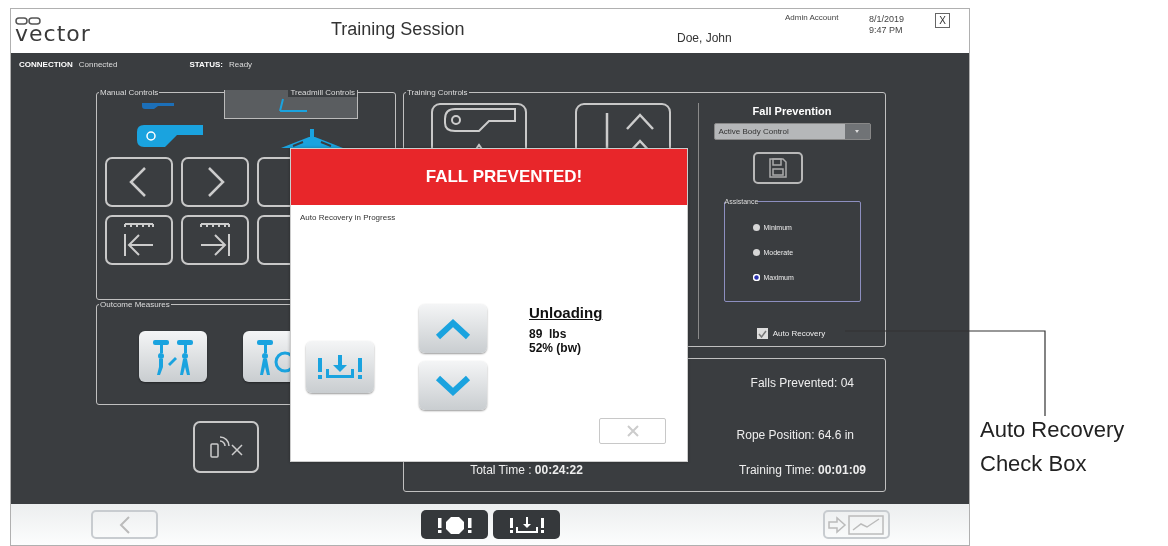 The height and width of the screenshot is (546, 1168). Describe the element at coordinates (98, 65) in the screenshot. I see `status-value: Connected` at that location.